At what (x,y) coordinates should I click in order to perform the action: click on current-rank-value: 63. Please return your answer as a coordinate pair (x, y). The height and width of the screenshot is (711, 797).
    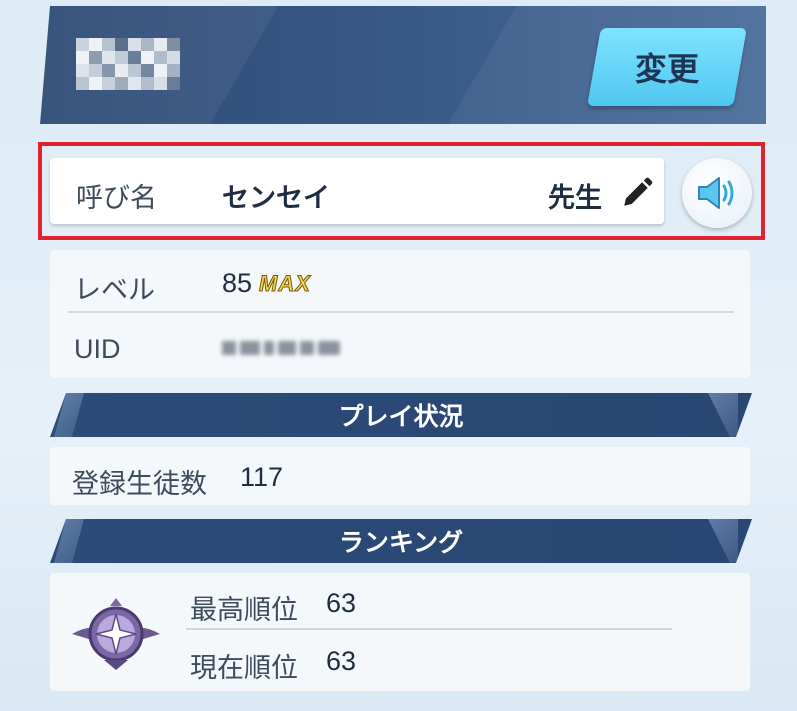
    Looking at the image, I should click on (341, 661).